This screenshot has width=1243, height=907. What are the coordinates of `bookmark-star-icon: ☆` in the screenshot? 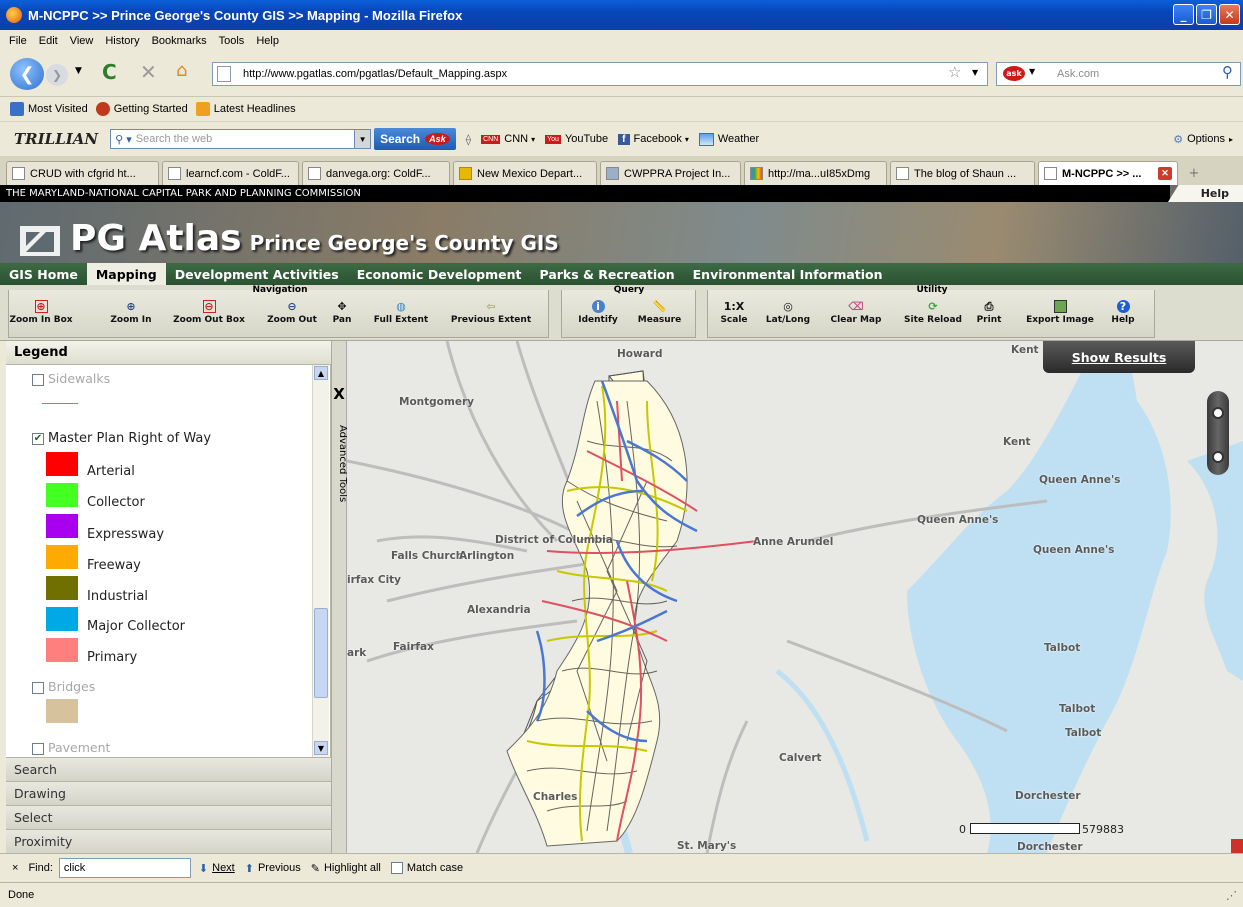 It's located at (954, 72).